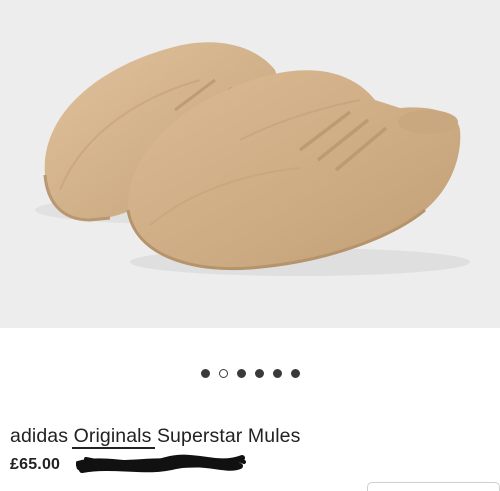 Image resolution: width=500 pixels, height=491 pixels. What do you see at coordinates (112, 436) in the screenshot?
I see `product-line: Originals` at bounding box center [112, 436].